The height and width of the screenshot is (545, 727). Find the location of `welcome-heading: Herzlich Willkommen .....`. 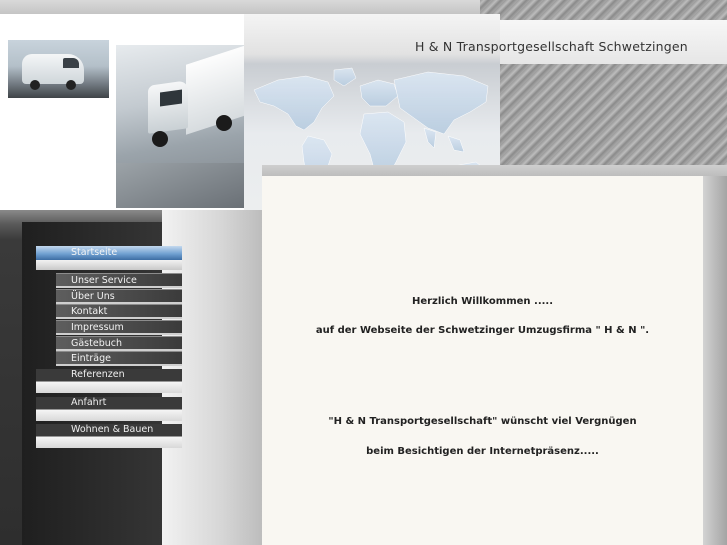

welcome-heading: Herzlich Willkommen ..... is located at coordinates (482, 301).